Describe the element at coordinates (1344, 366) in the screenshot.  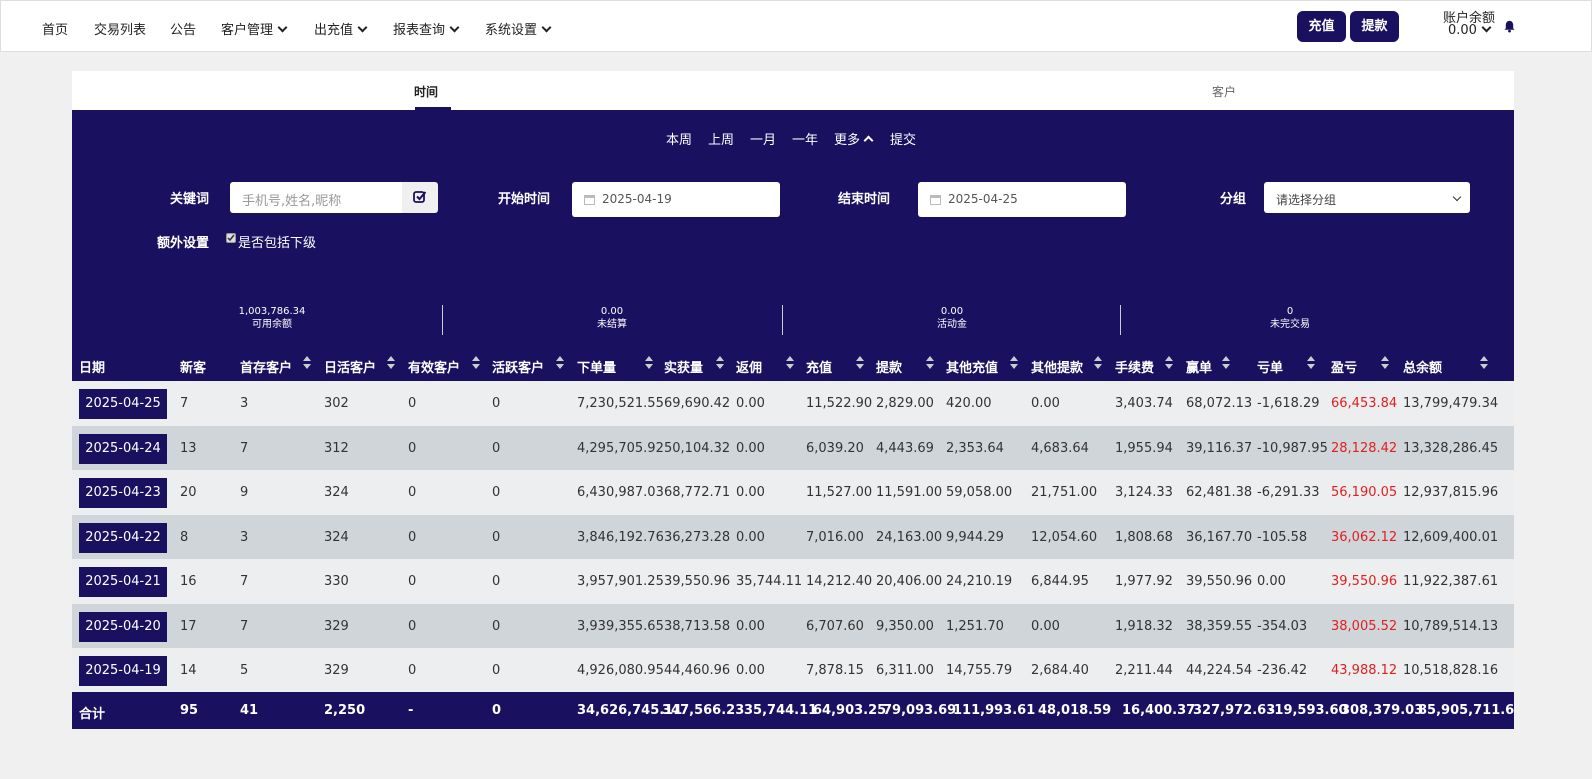
I see `col-profit-loss: 盈亏` at that location.